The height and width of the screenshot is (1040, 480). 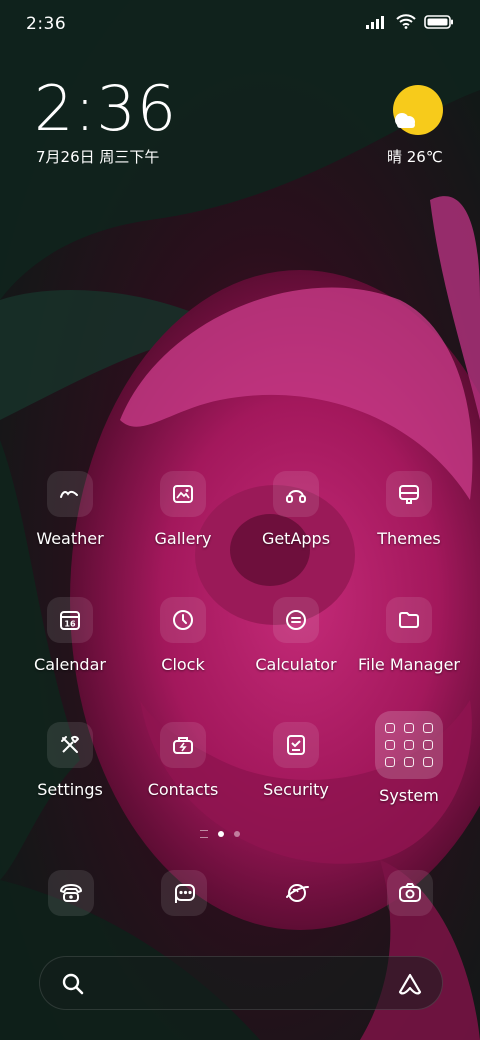 What do you see at coordinates (183, 509) in the screenshot?
I see `app-gallery: Gallery` at bounding box center [183, 509].